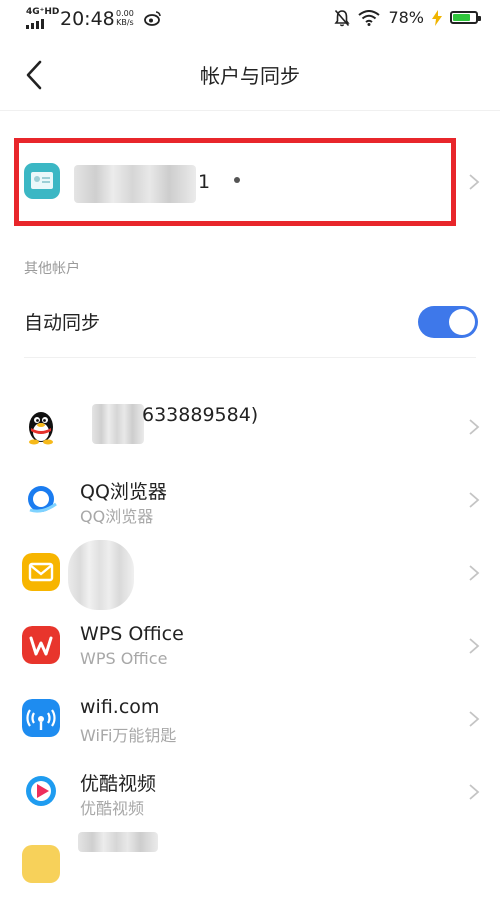 This screenshot has width=500, height=901. I want to click on auto-sync-label: 自动同步, so click(62, 323).